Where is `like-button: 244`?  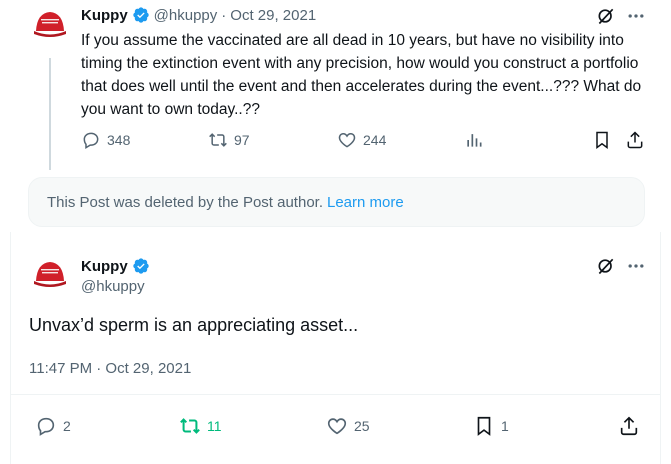
like-button: 244 is located at coordinates (361, 140).